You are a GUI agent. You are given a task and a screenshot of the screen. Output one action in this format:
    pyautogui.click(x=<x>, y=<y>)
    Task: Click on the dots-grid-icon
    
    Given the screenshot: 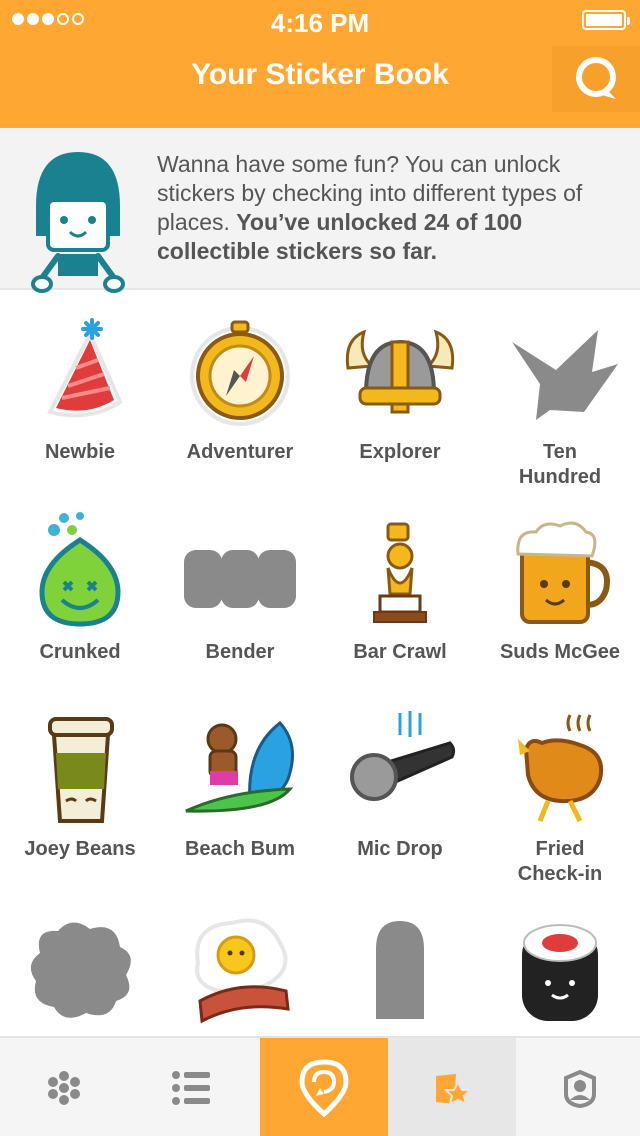 What is the action you would take?
    pyautogui.click(x=64, y=1088)
    